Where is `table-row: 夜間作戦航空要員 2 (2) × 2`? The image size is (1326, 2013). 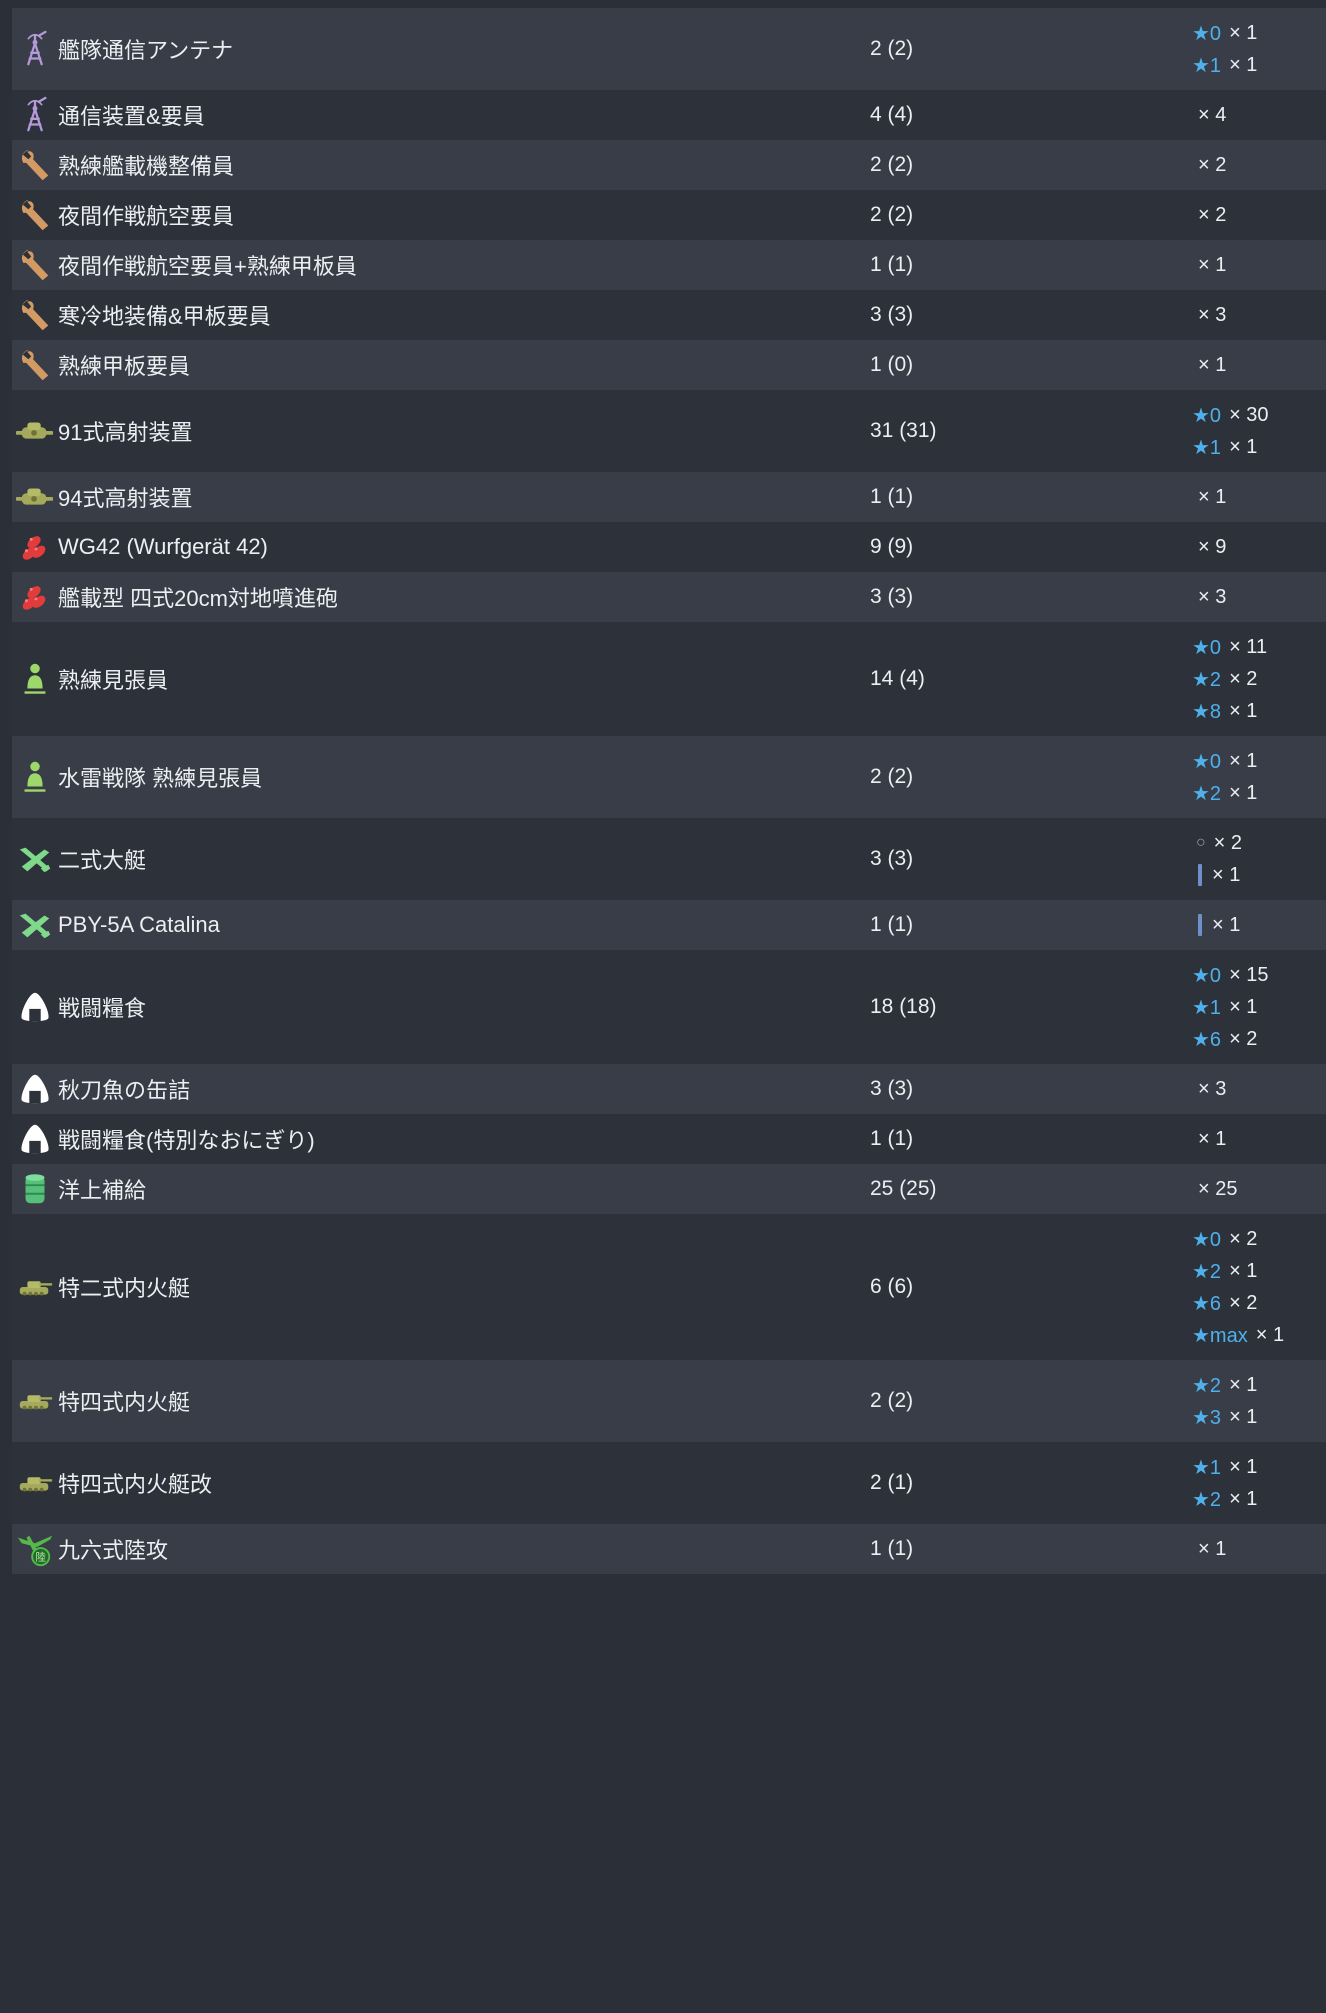
table-row: 夜間作戦航空要員 2 (2) × 2 is located at coordinates (669, 215).